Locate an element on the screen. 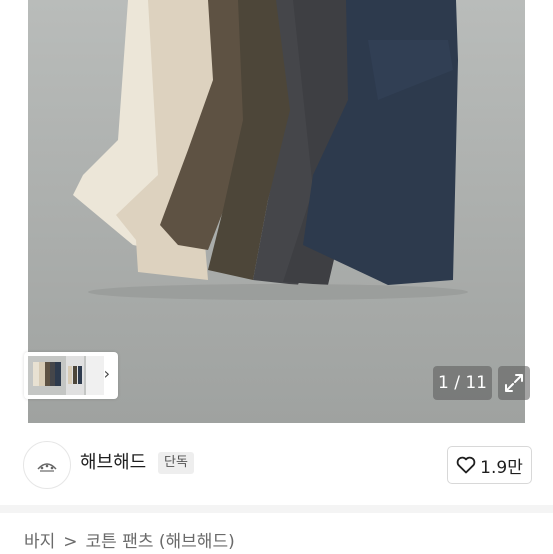  expand-button is located at coordinates (514, 383).